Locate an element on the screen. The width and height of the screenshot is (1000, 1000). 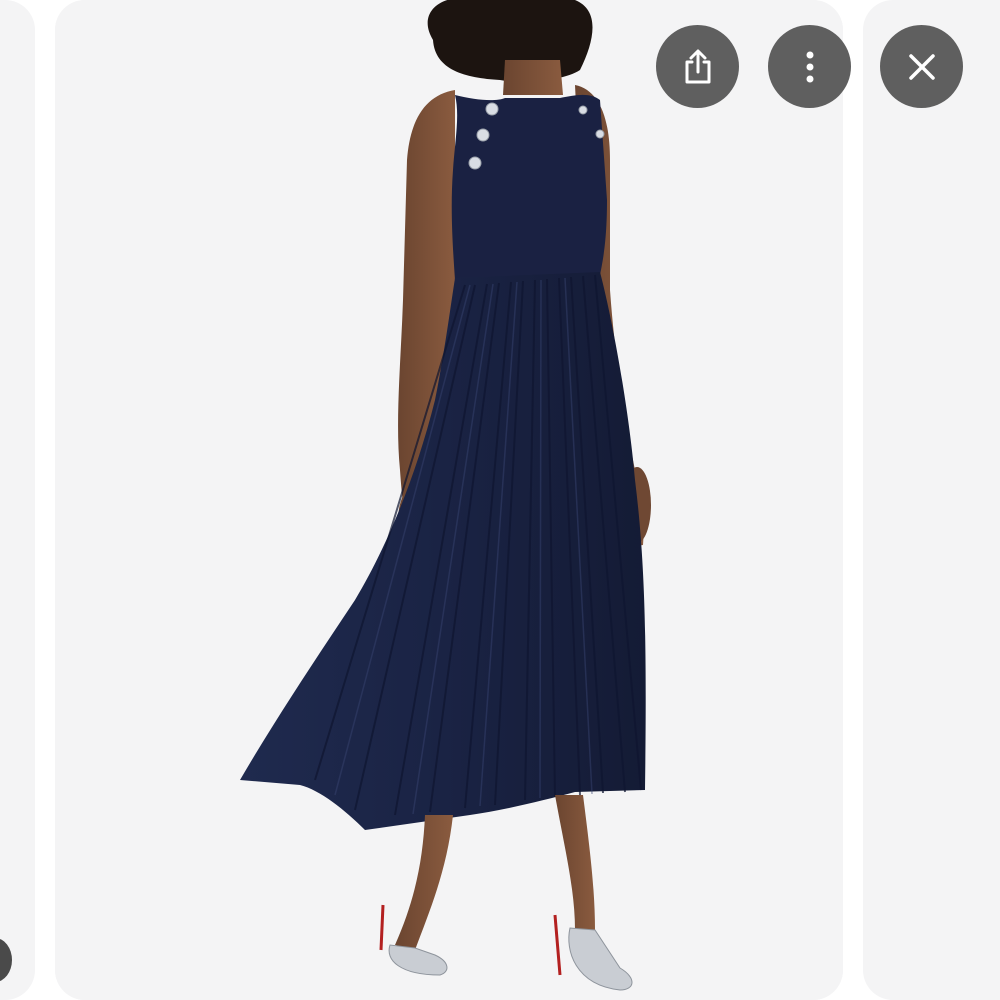
previous-image-card is located at coordinates (17, 500).